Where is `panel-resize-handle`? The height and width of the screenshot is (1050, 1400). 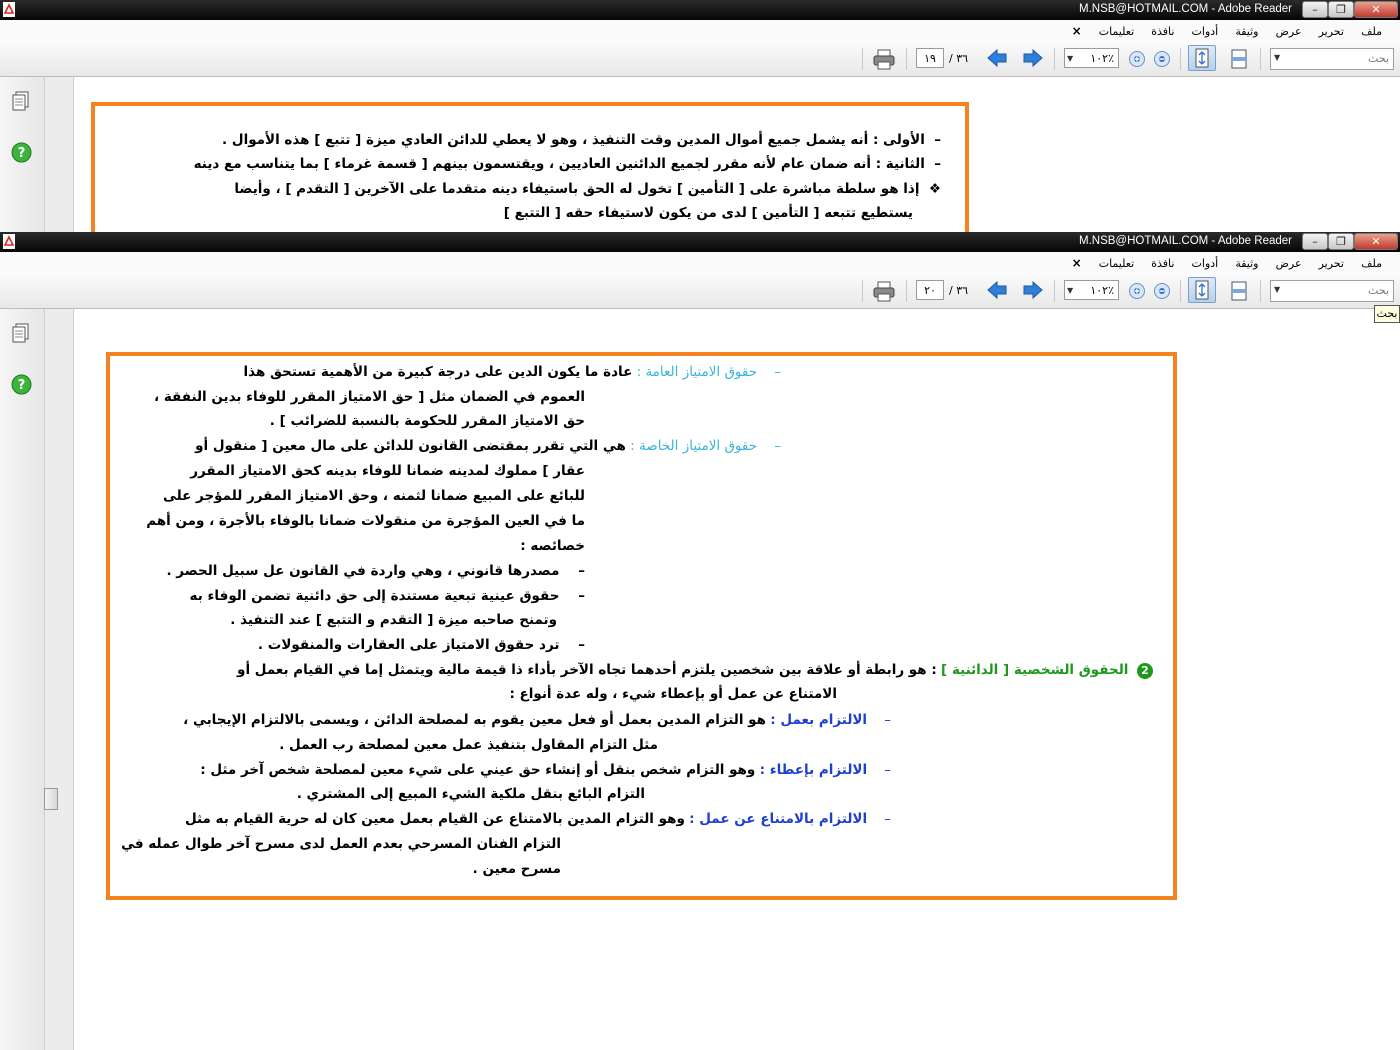 panel-resize-handle is located at coordinates (51, 799).